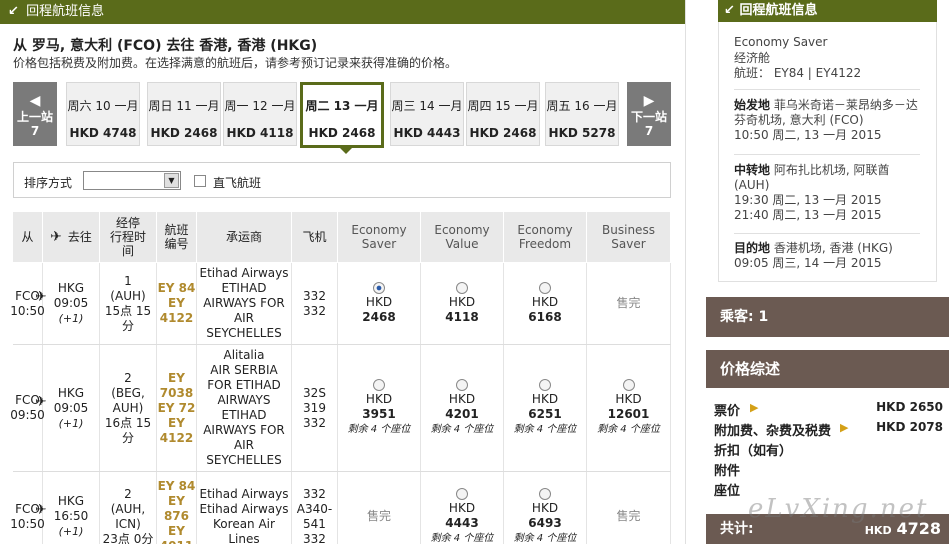 The width and height of the screenshot is (949, 546). I want to click on date-label: 周日 11 一月, so click(184, 106).